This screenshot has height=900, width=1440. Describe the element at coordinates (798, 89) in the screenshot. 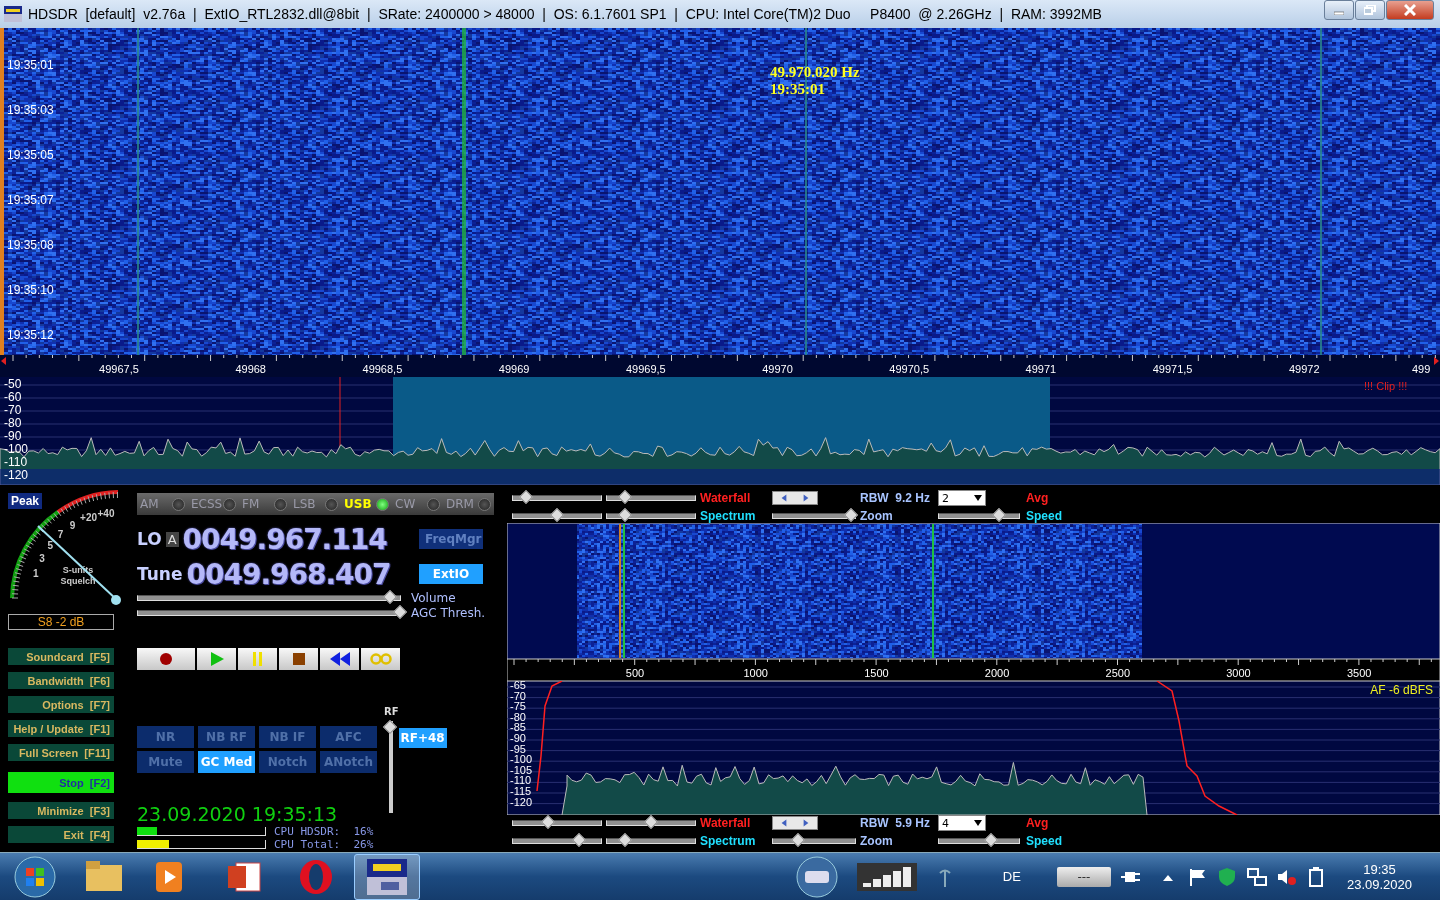

I see `cursor-readout: 19:35:01` at that location.